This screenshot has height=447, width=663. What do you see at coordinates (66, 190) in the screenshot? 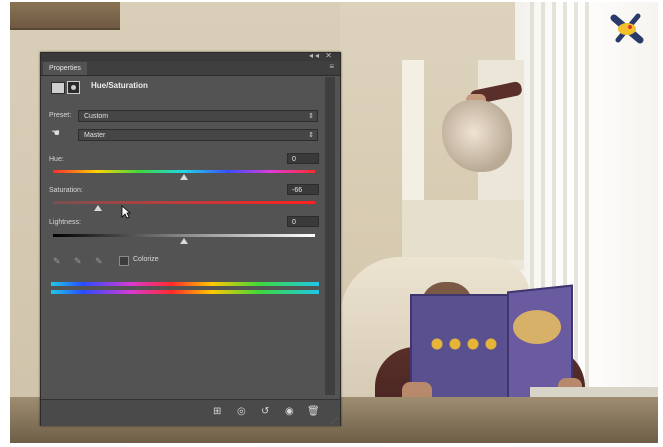
I see `saturation-label: Saturation:` at bounding box center [66, 190].